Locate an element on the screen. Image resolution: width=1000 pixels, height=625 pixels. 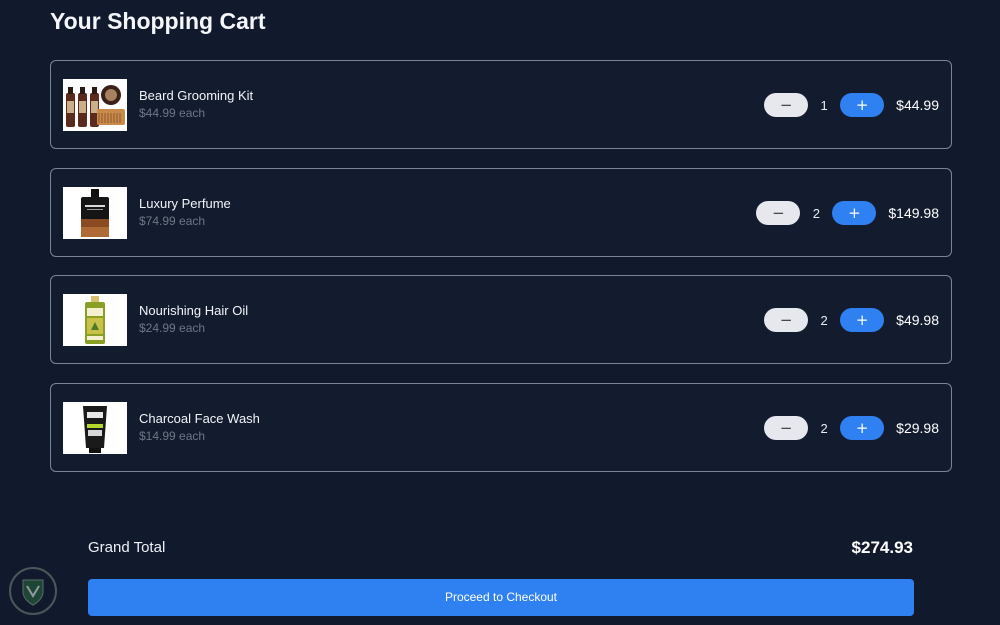
hair-oil-image is located at coordinates (95, 320).